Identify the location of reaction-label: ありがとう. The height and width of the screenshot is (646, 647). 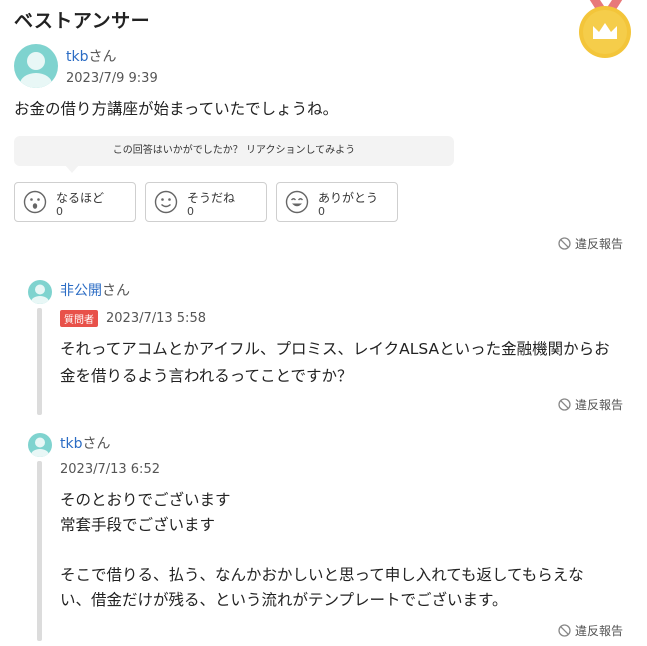
(348, 198).